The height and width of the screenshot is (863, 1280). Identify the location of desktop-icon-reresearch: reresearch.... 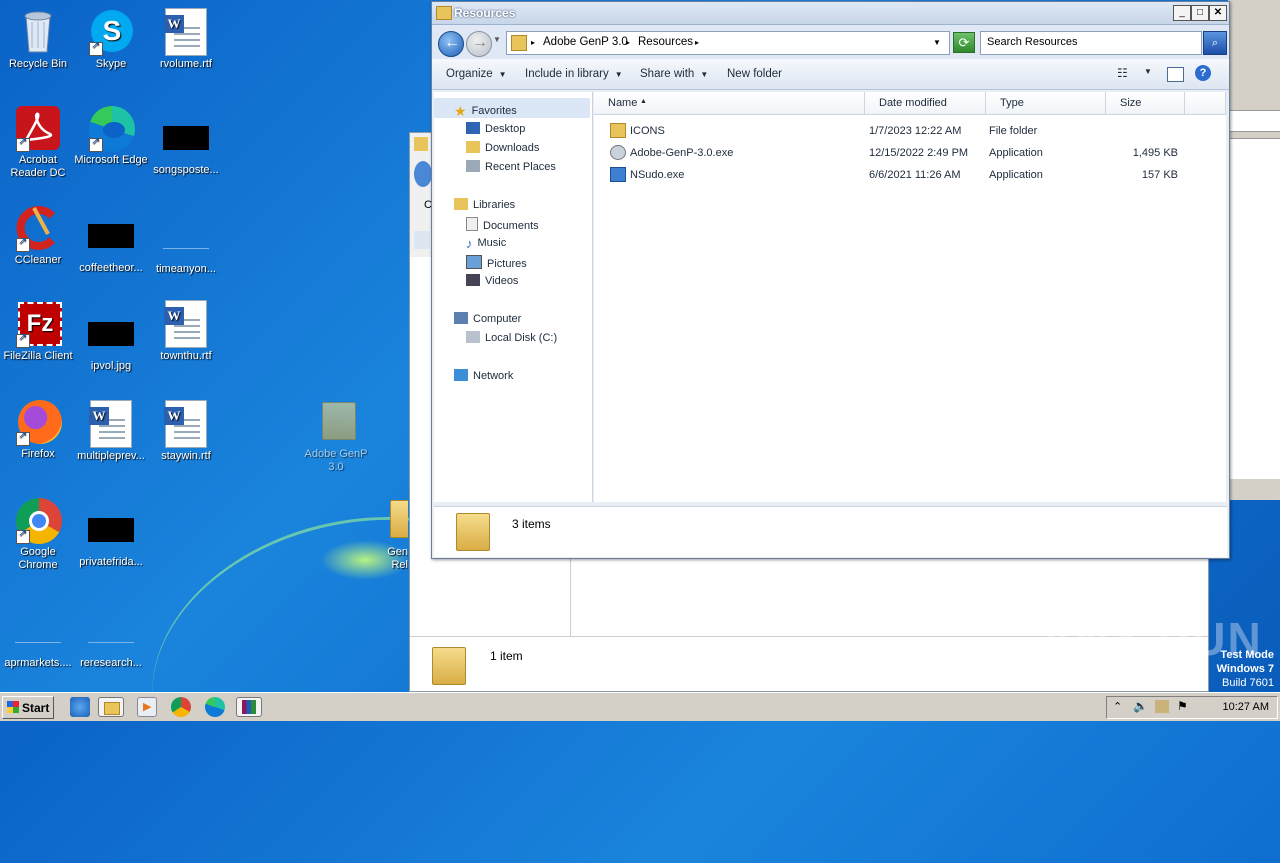
(111, 644).